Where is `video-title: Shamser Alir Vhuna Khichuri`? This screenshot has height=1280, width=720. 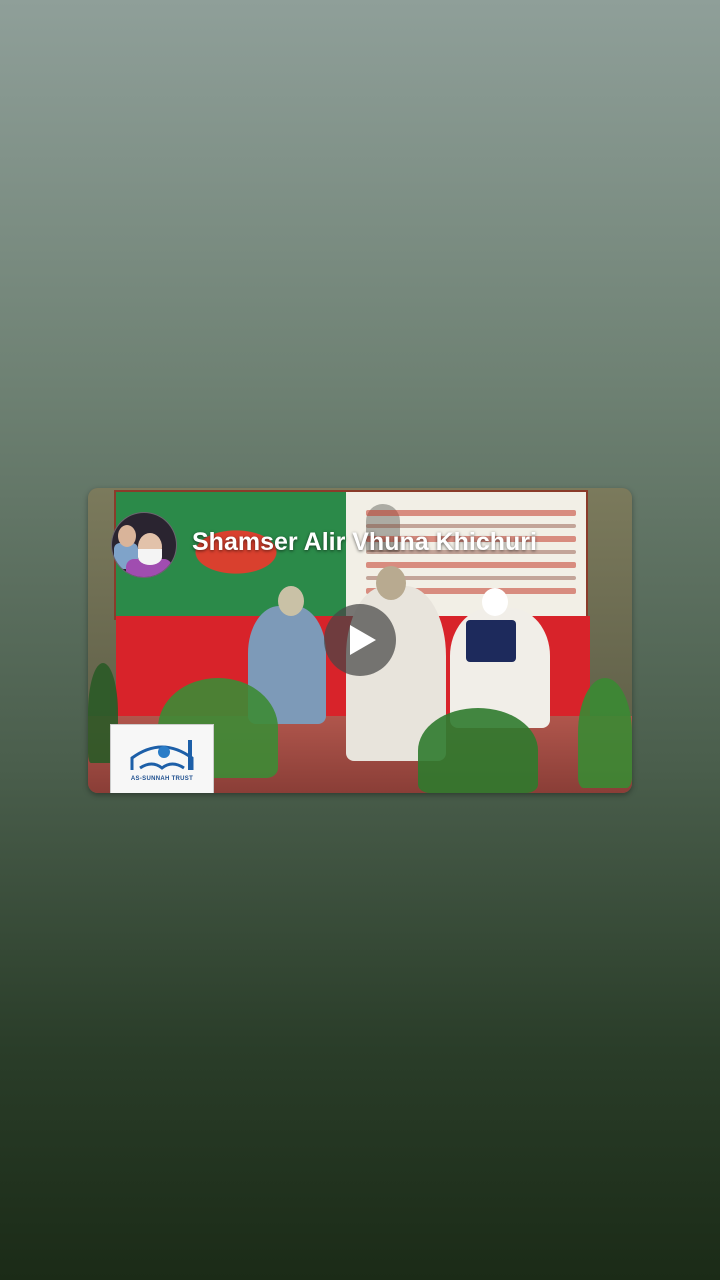 video-title: Shamser Alir Vhuna Khichuri is located at coordinates (364, 542).